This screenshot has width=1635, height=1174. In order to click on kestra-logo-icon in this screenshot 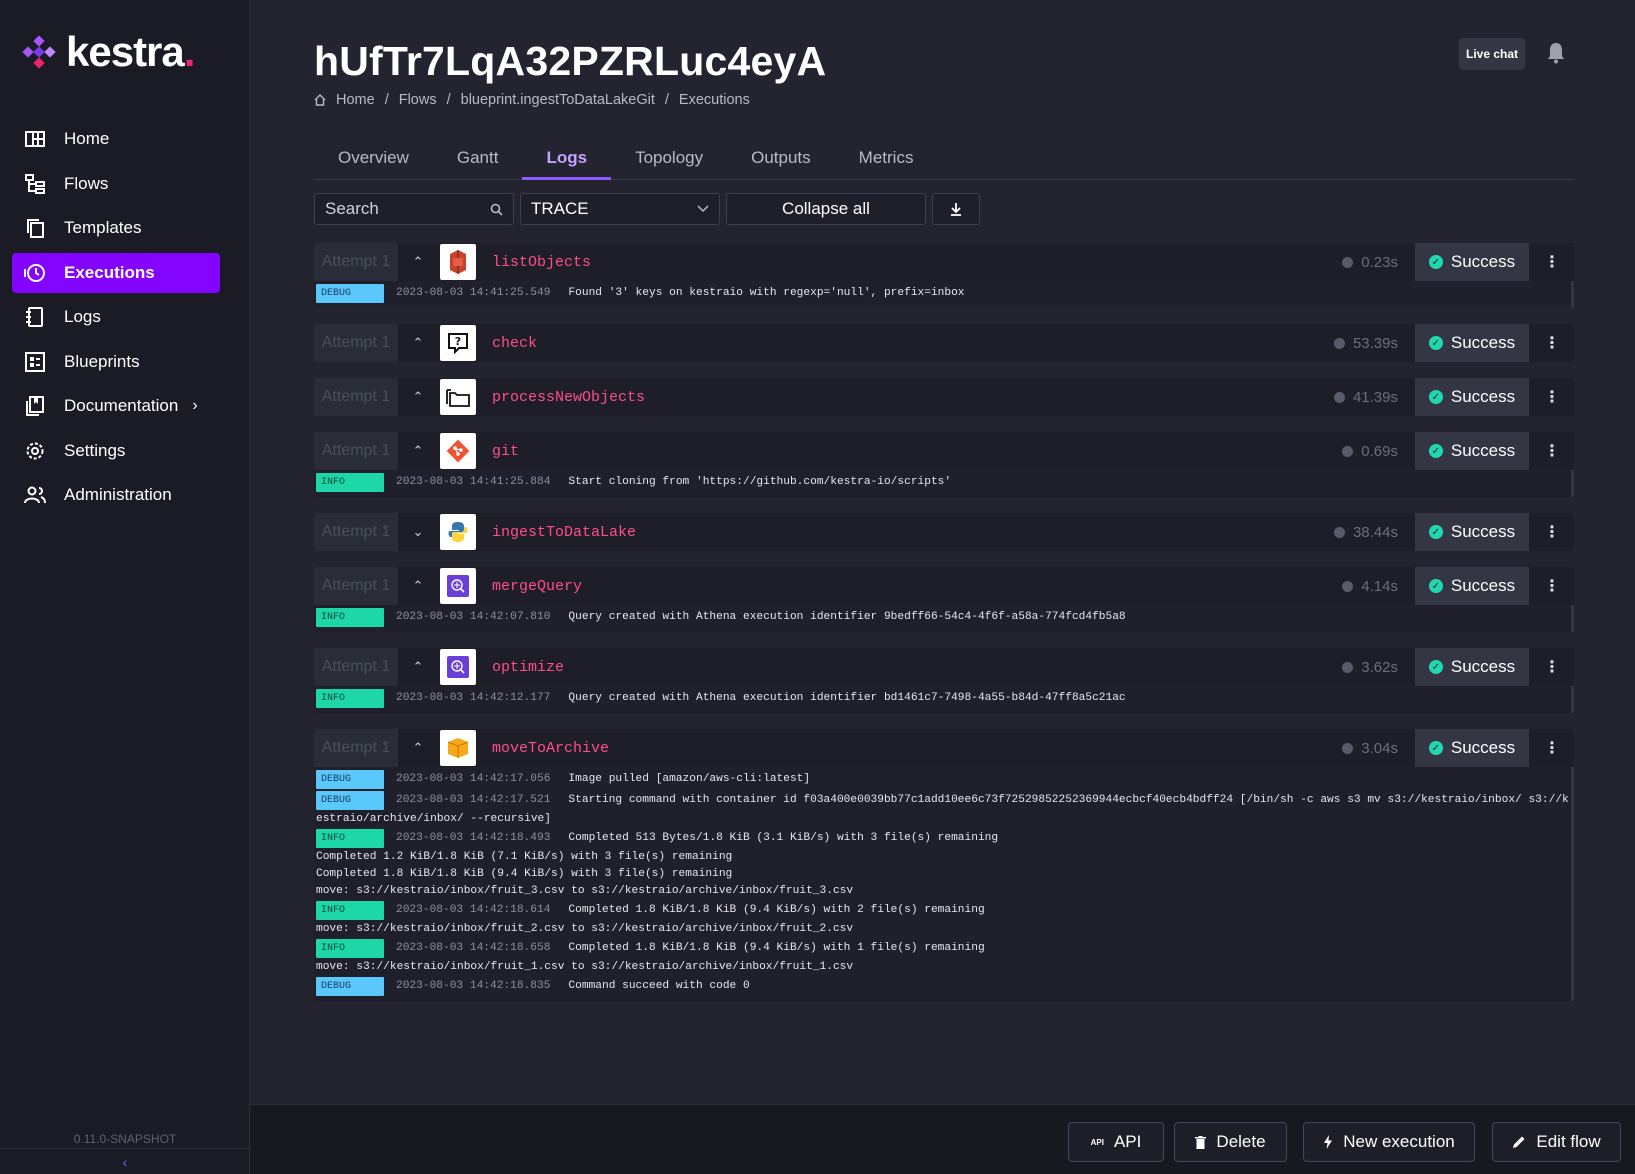, I will do `click(39, 52)`.